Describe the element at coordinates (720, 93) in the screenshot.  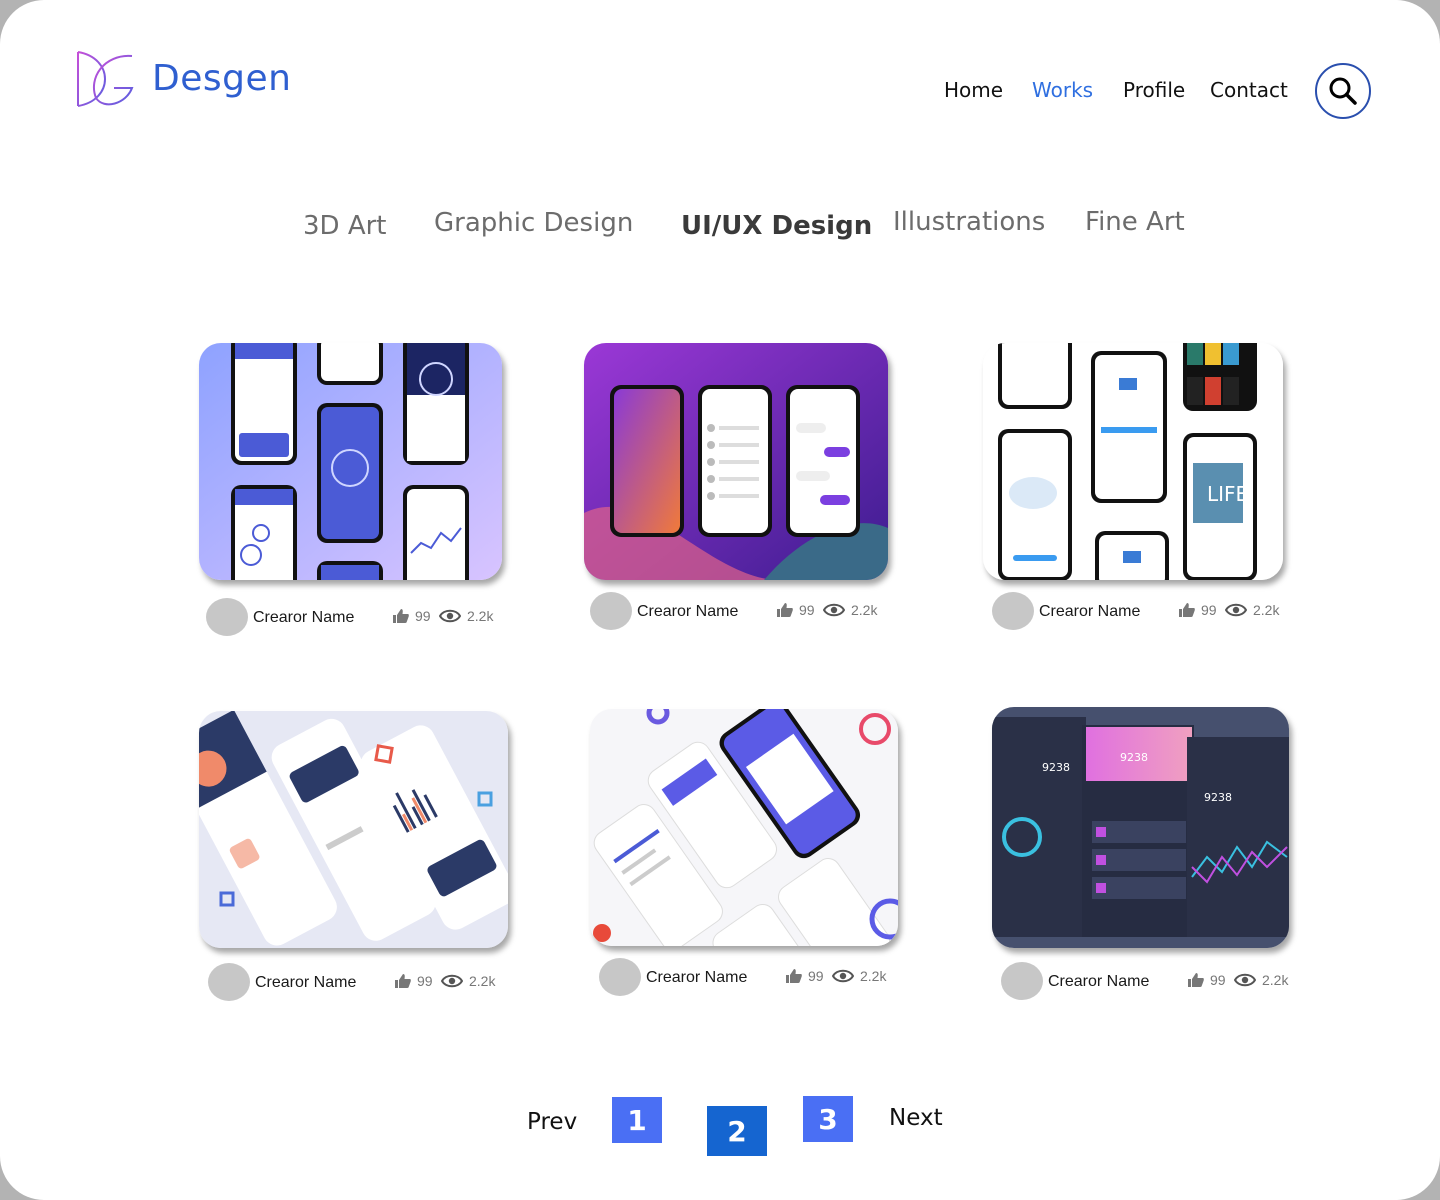
I see `main-nav: Home Works Profile Contact` at that location.